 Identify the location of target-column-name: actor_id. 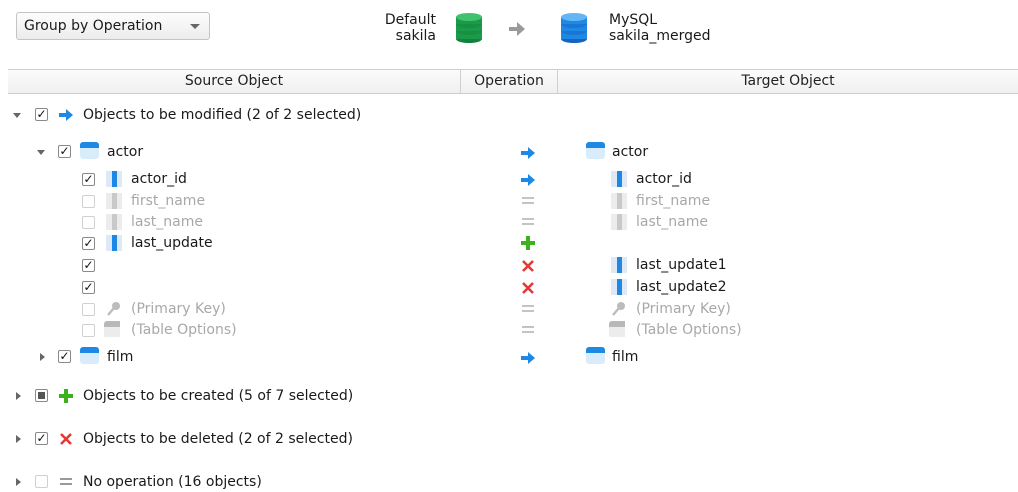
(664, 179).